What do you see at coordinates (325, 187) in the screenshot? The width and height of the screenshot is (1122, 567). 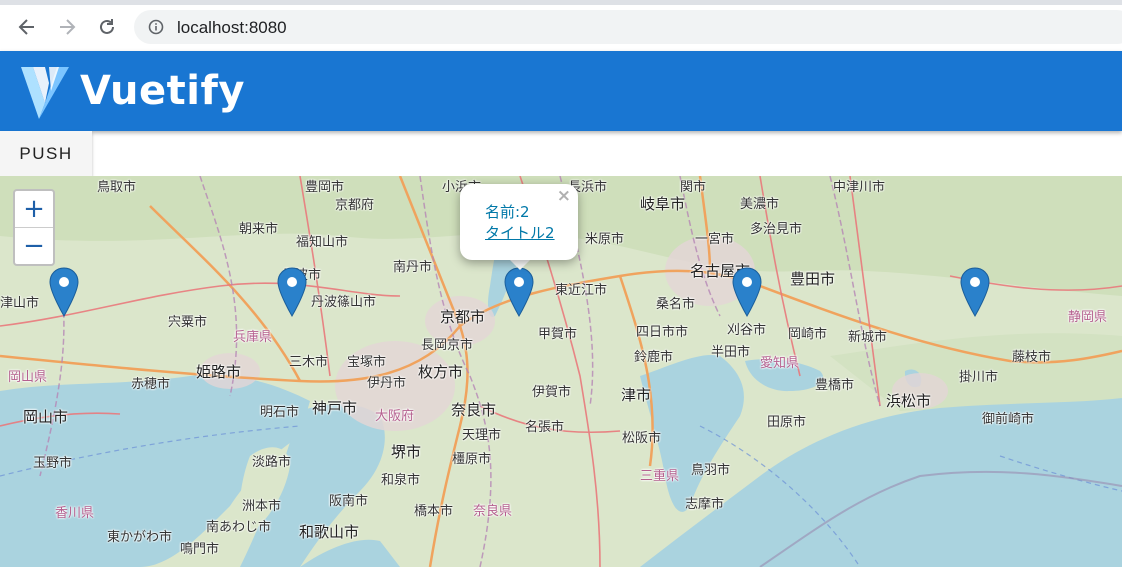 I see `place-label: 豊岡市` at bounding box center [325, 187].